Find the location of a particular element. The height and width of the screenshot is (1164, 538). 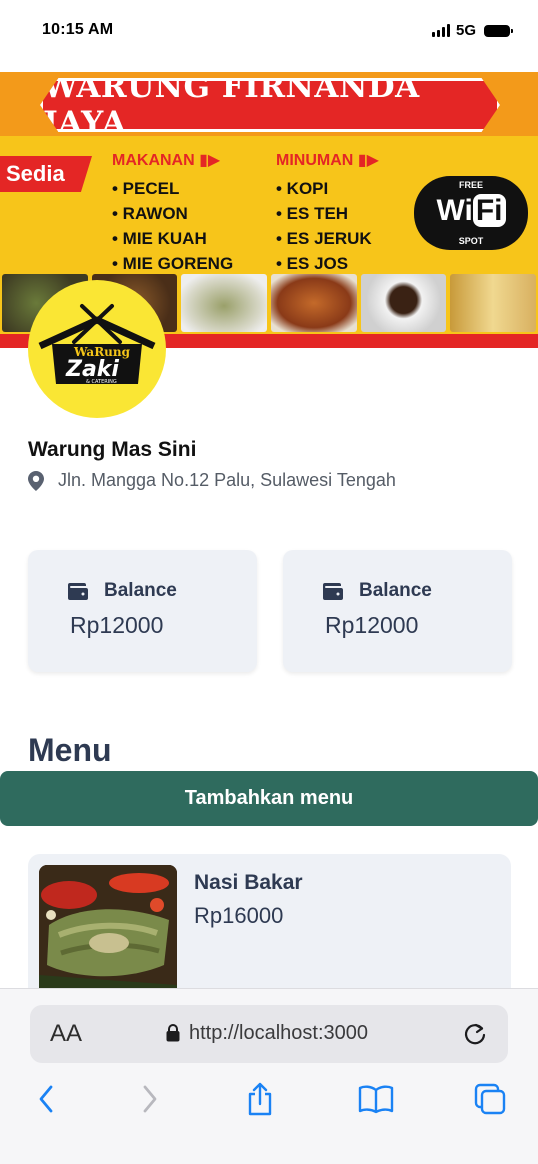

share-icon is located at coordinates (260, 1099).